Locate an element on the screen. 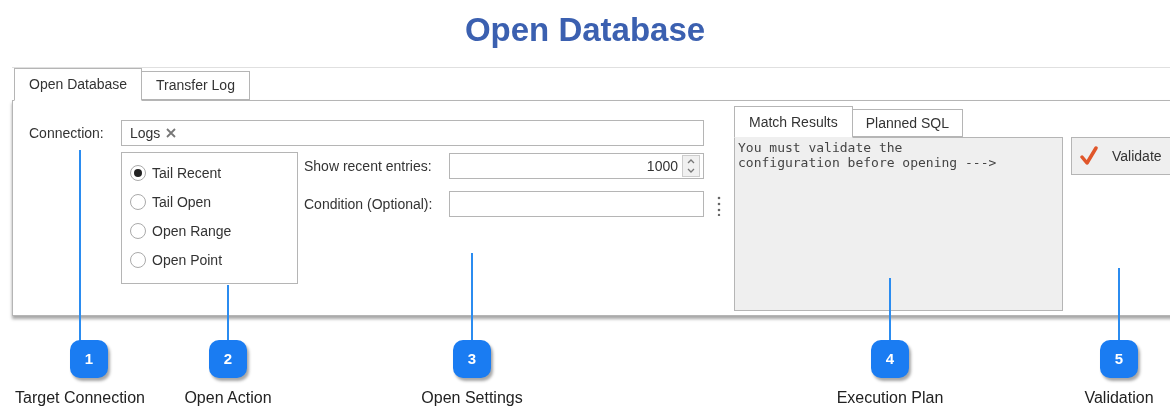  callout-label: Execution Plan is located at coordinates (890, 397).